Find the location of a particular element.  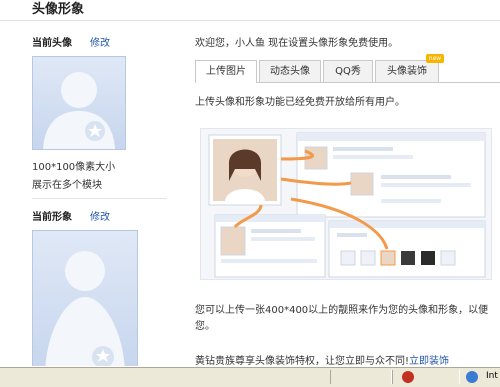

browser-status-bar: Int is located at coordinates (250, 376).